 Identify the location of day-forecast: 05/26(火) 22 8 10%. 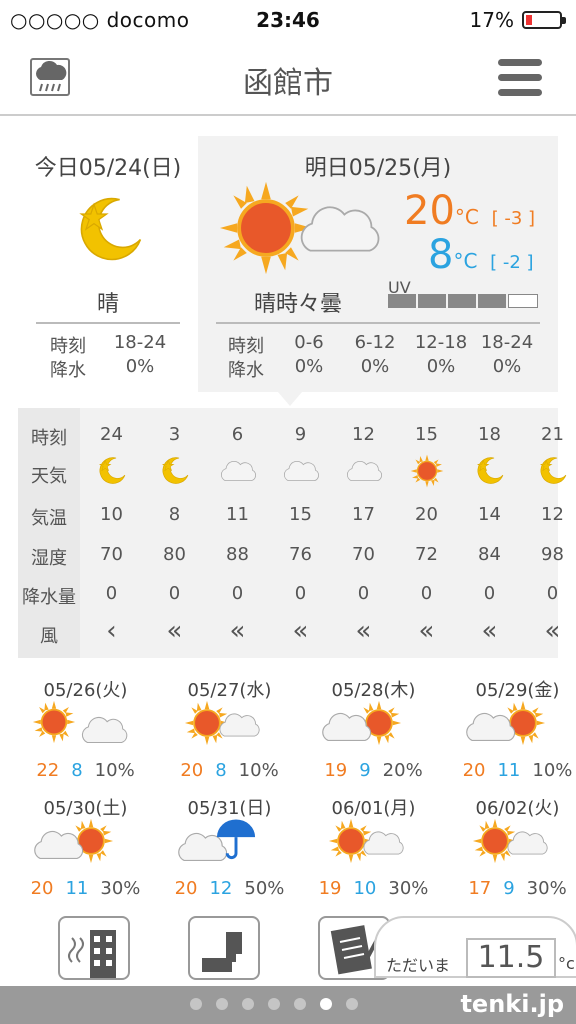
(85, 731).